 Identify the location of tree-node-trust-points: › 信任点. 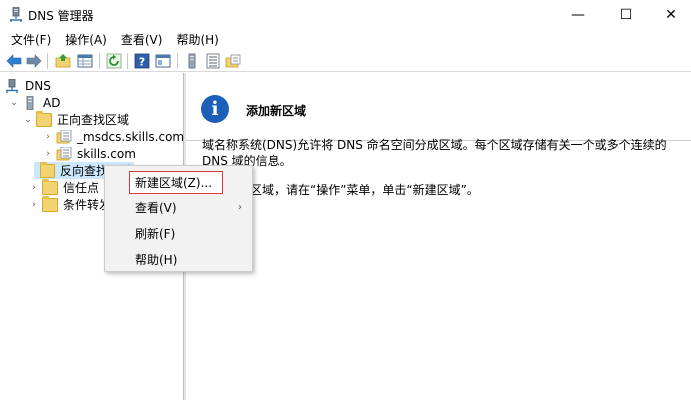
(64, 187).